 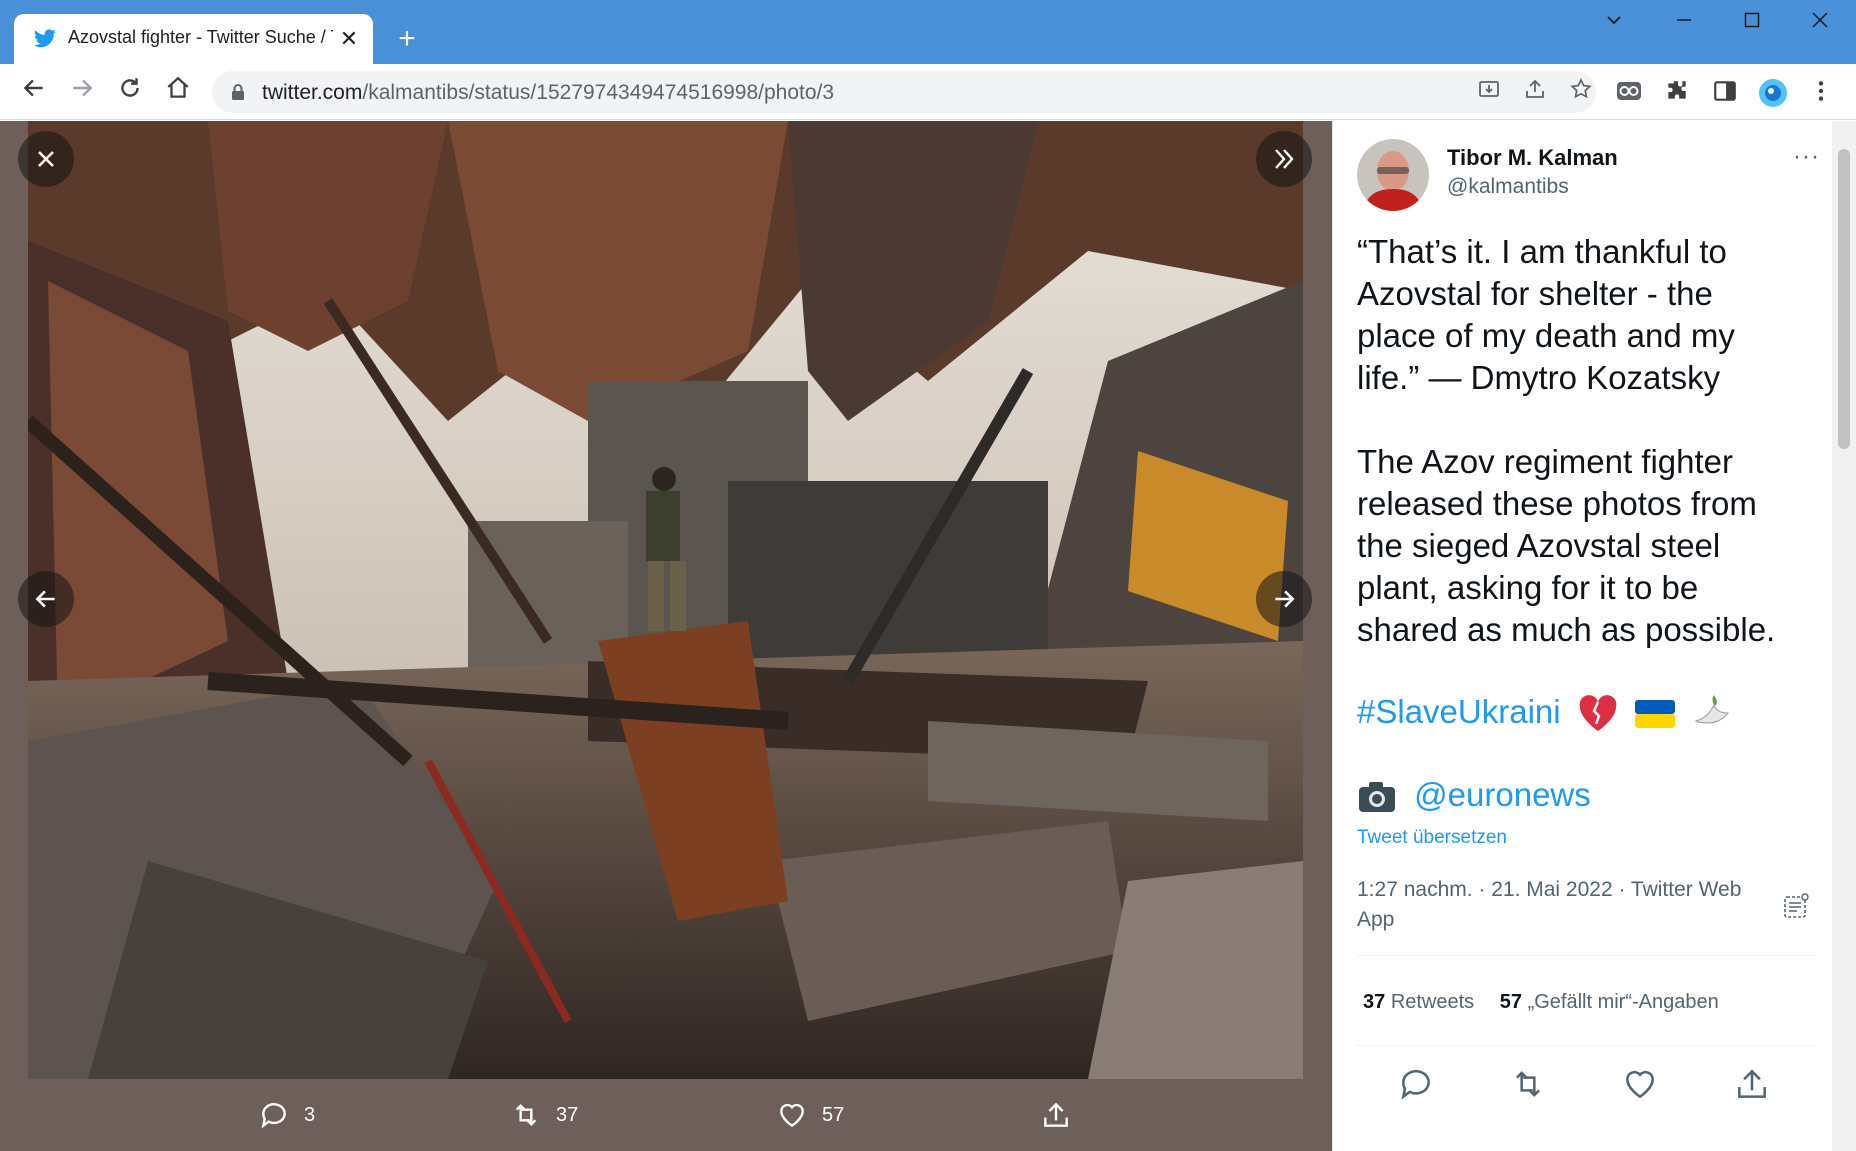 I want to click on hashtag-link: #SlaveUkraini, so click(x=1459, y=711).